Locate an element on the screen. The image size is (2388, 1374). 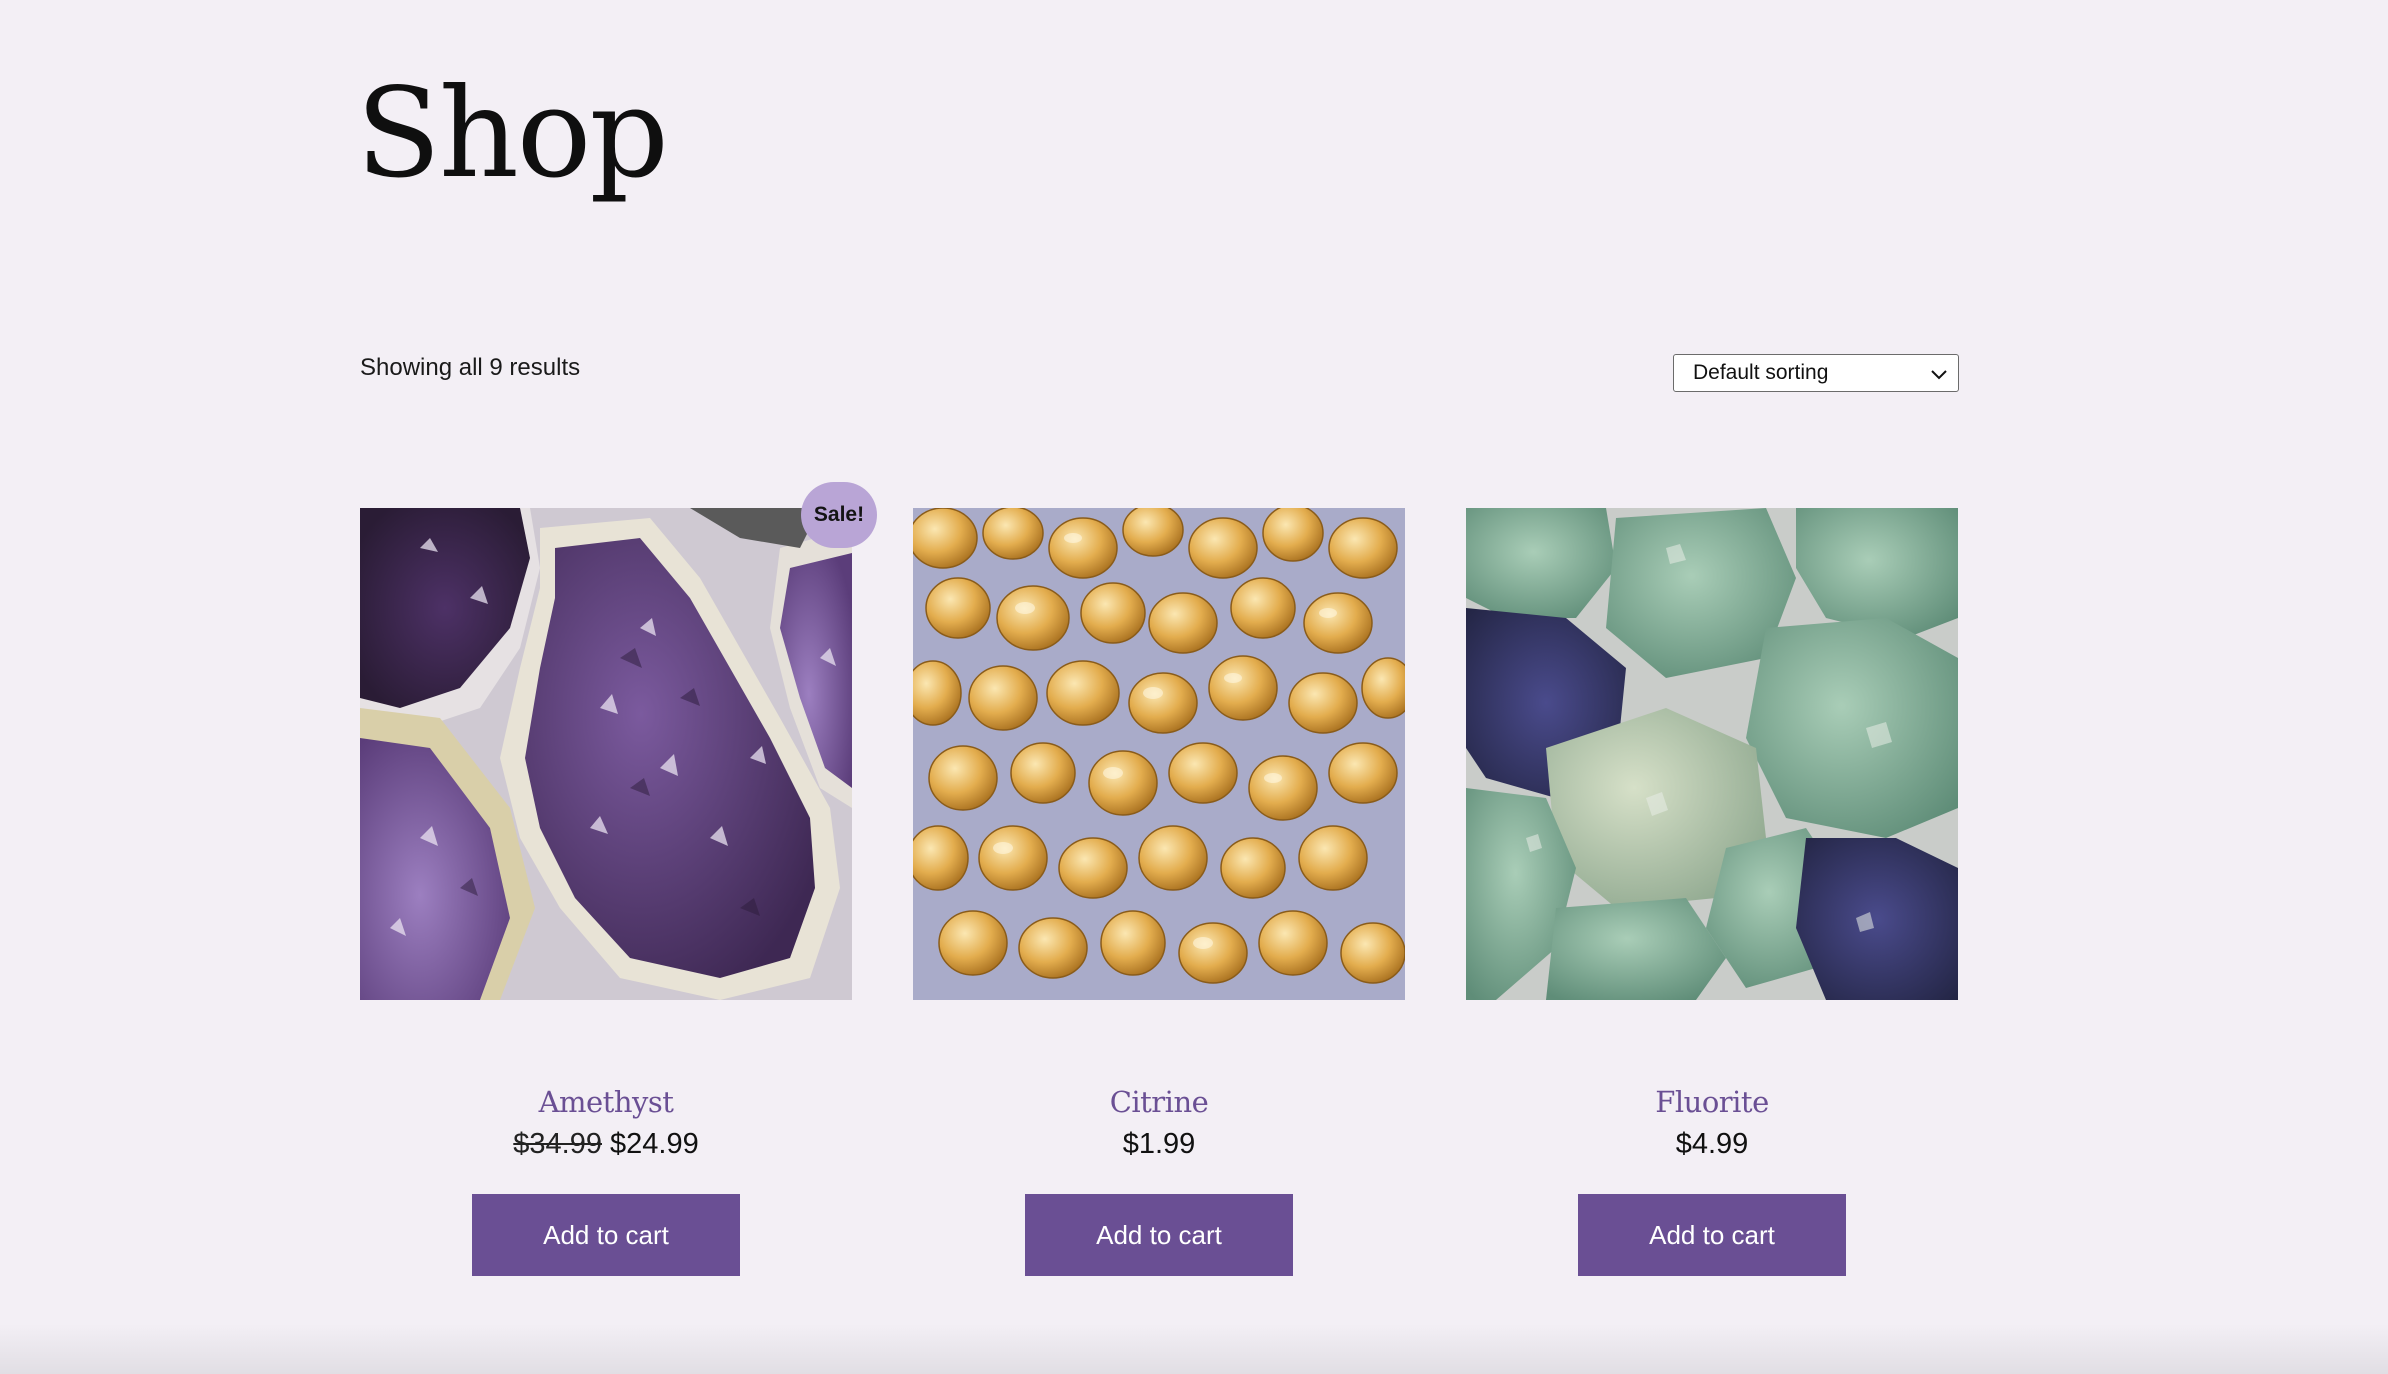
product-image-fluorite is located at coordinates (1712, 754).